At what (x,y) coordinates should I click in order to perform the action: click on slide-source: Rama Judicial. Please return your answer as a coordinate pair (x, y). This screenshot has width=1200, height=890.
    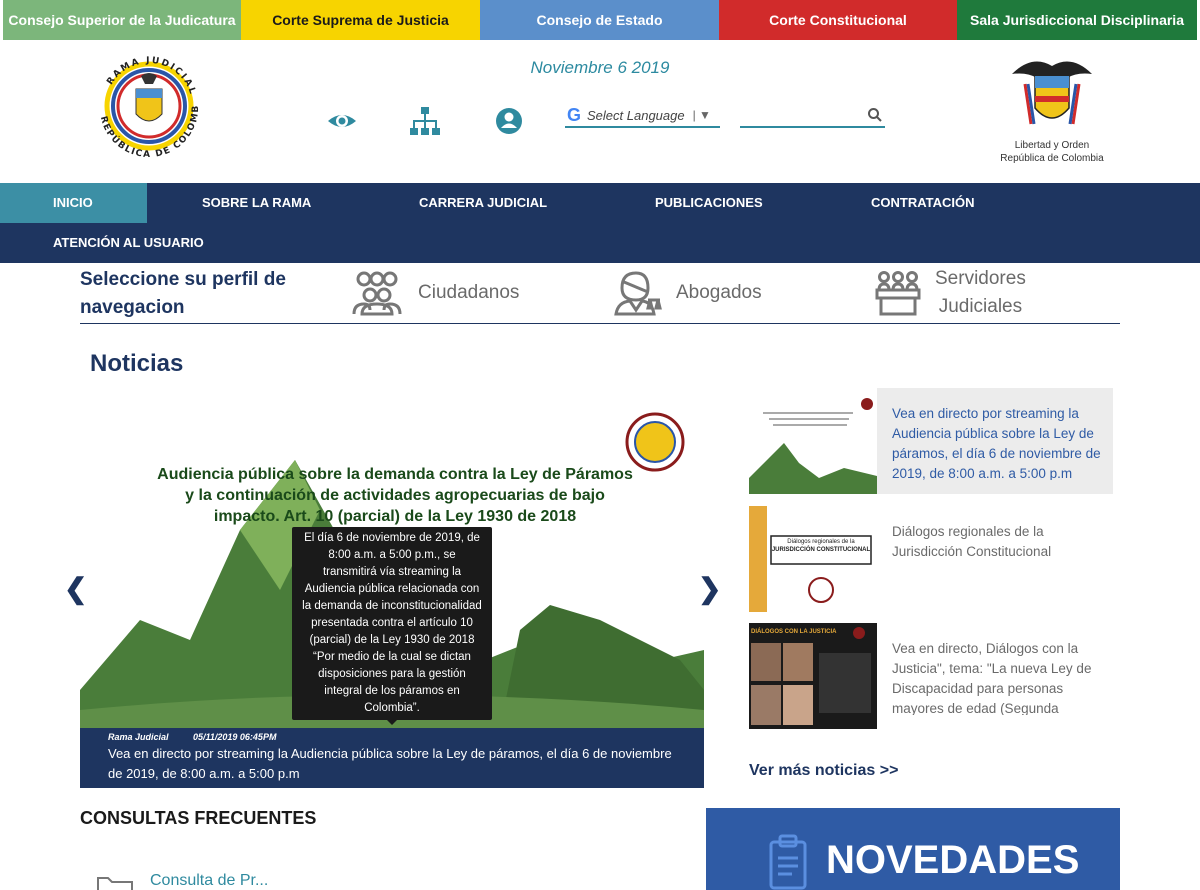
    Looking at the image, I should click on (138, 737).